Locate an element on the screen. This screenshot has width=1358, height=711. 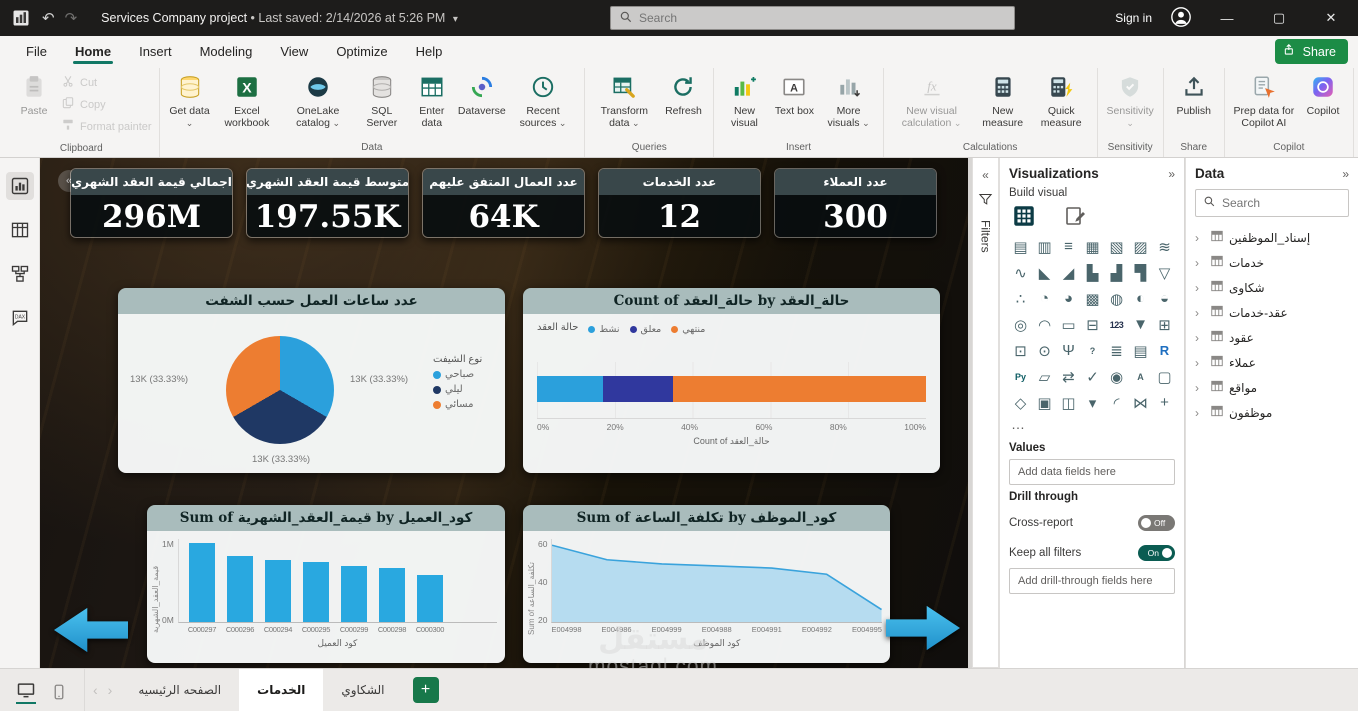
search-input is located at coordinates (822, 18).